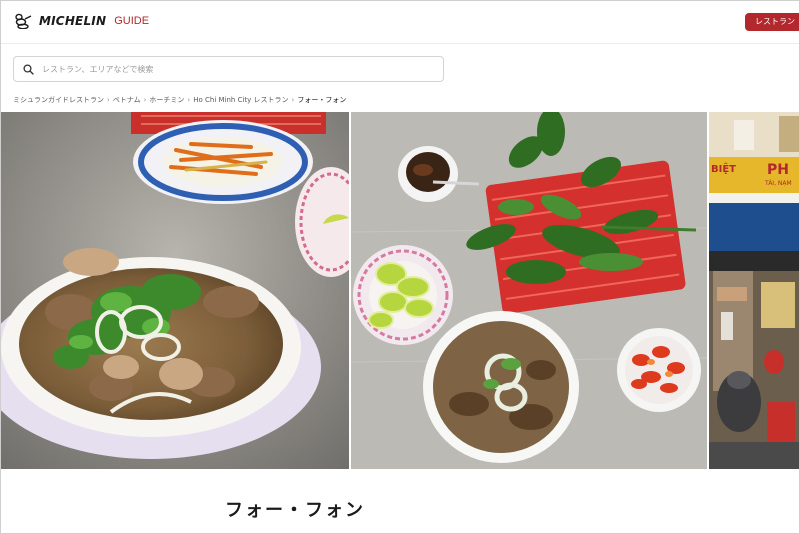  Describe the element at coordinates (127, 100) in the screenshot. I see `breadcrumb-vietnam: ベトナム` at that location.